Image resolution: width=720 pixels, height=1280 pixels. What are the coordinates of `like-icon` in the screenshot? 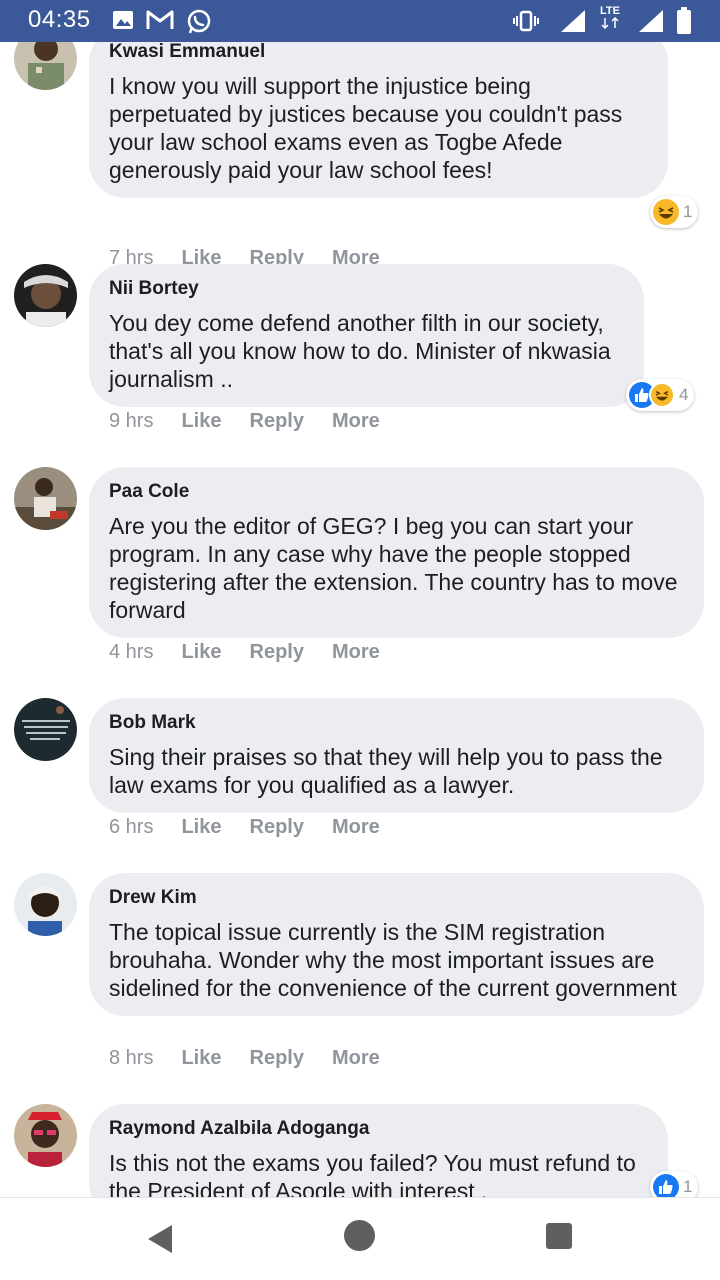 It's located at (666, 1185).